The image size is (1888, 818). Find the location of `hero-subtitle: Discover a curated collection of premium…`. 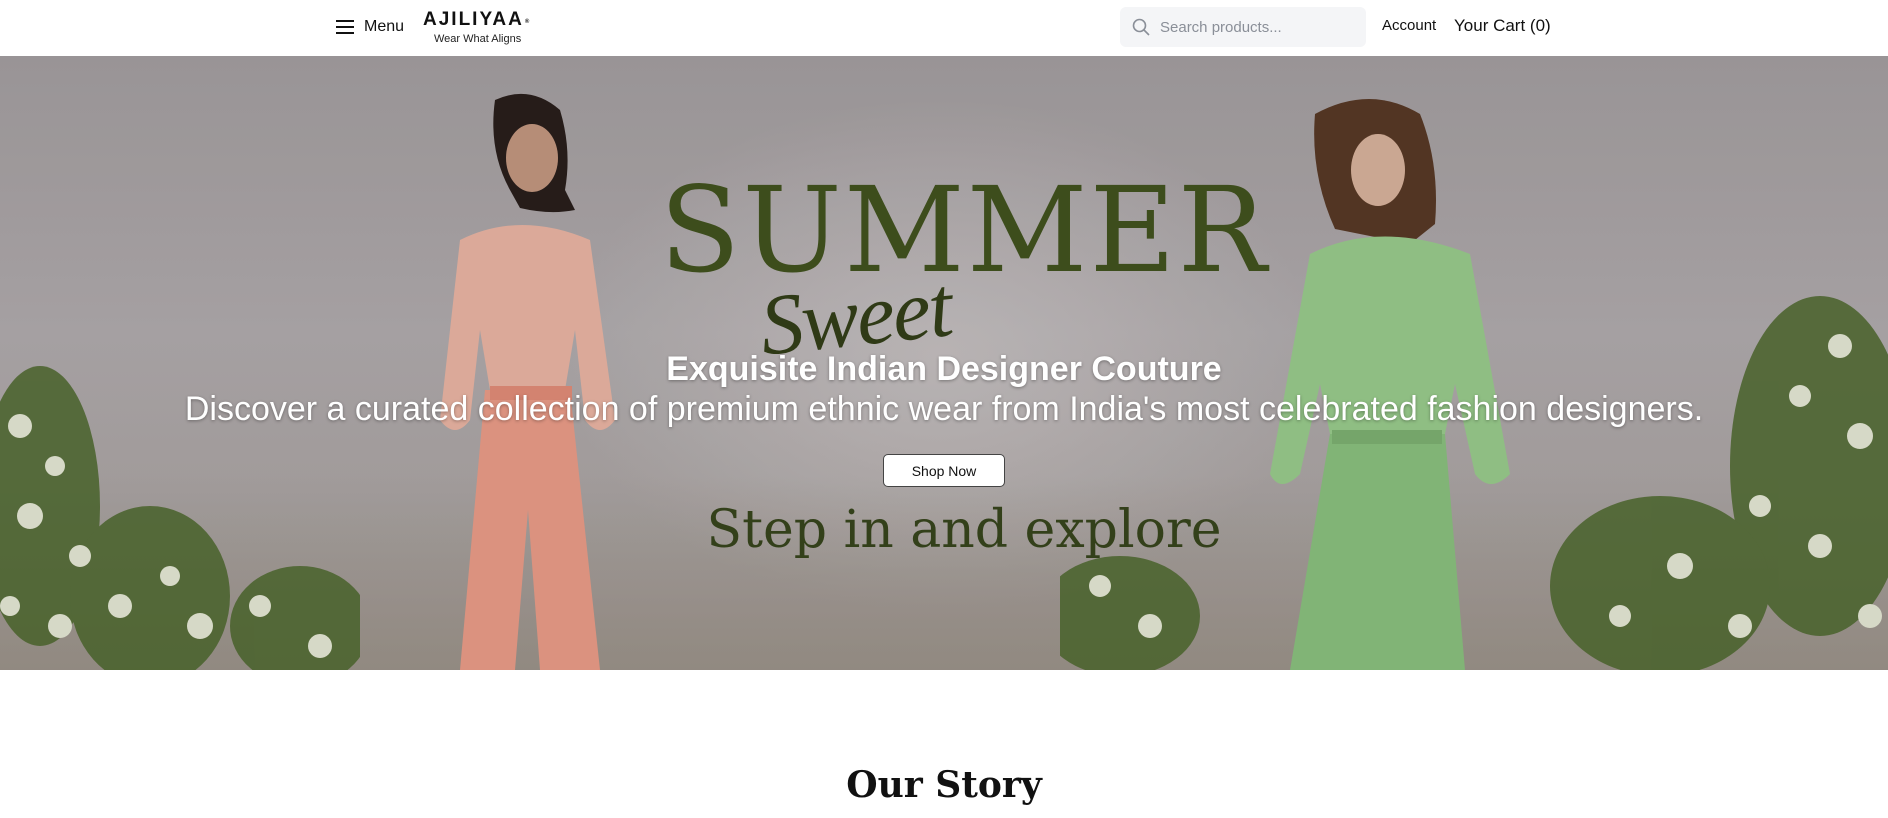

hero-subtitle: Discover a curated collection of premium… is located at coordinates (944, 409).